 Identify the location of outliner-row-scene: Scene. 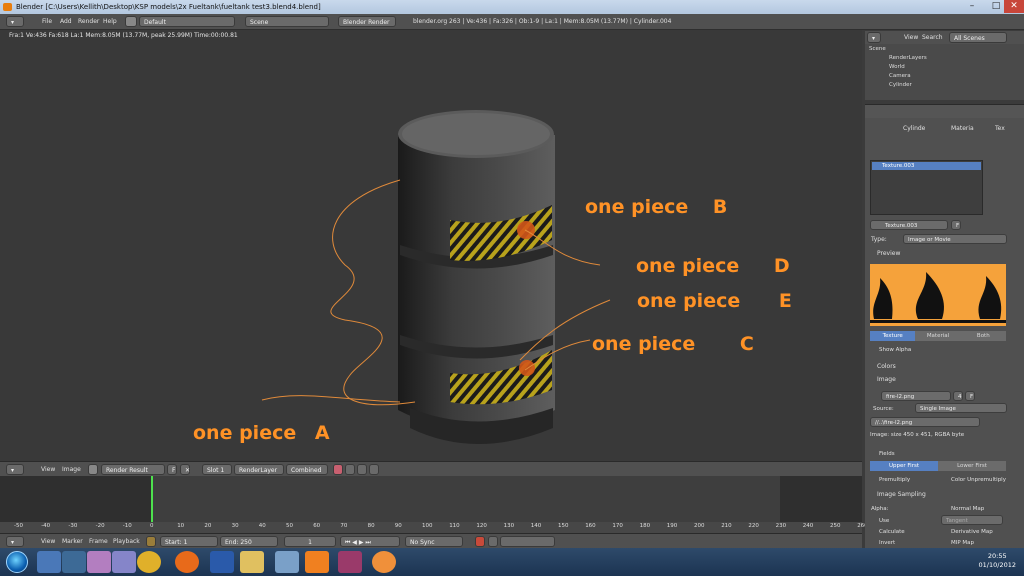
(941, 49).